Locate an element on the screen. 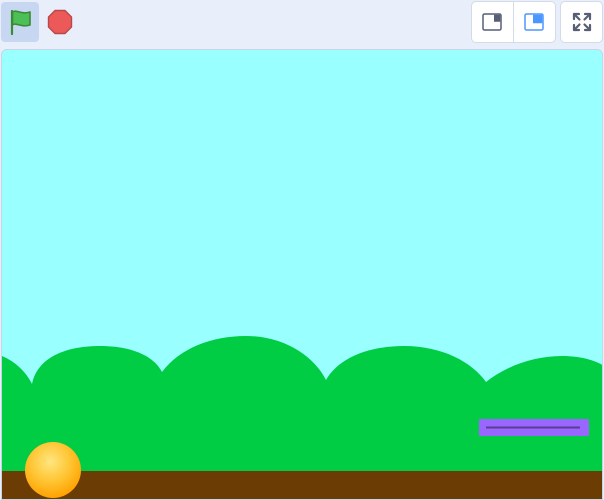 This screenshot has height=500, width=604. stage-size-toggle is located at coordinates (513, 22).